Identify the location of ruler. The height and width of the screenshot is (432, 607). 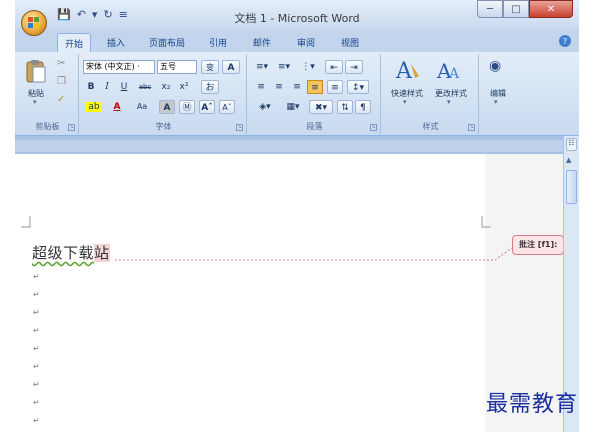
(289, 146).